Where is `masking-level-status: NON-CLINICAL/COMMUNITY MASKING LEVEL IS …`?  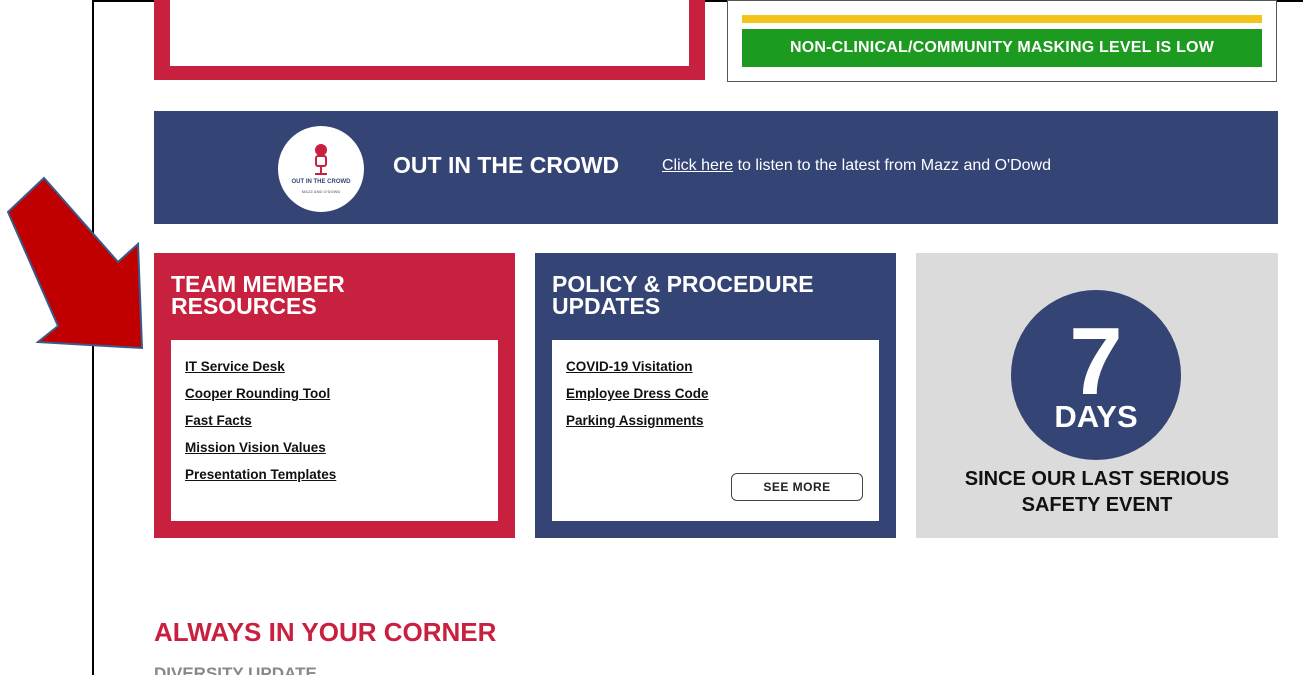
masking-level-status: NON-CLINICAL/COMMUNITY MASKING LEVEL IS … is located at coordinates (1002, 48).